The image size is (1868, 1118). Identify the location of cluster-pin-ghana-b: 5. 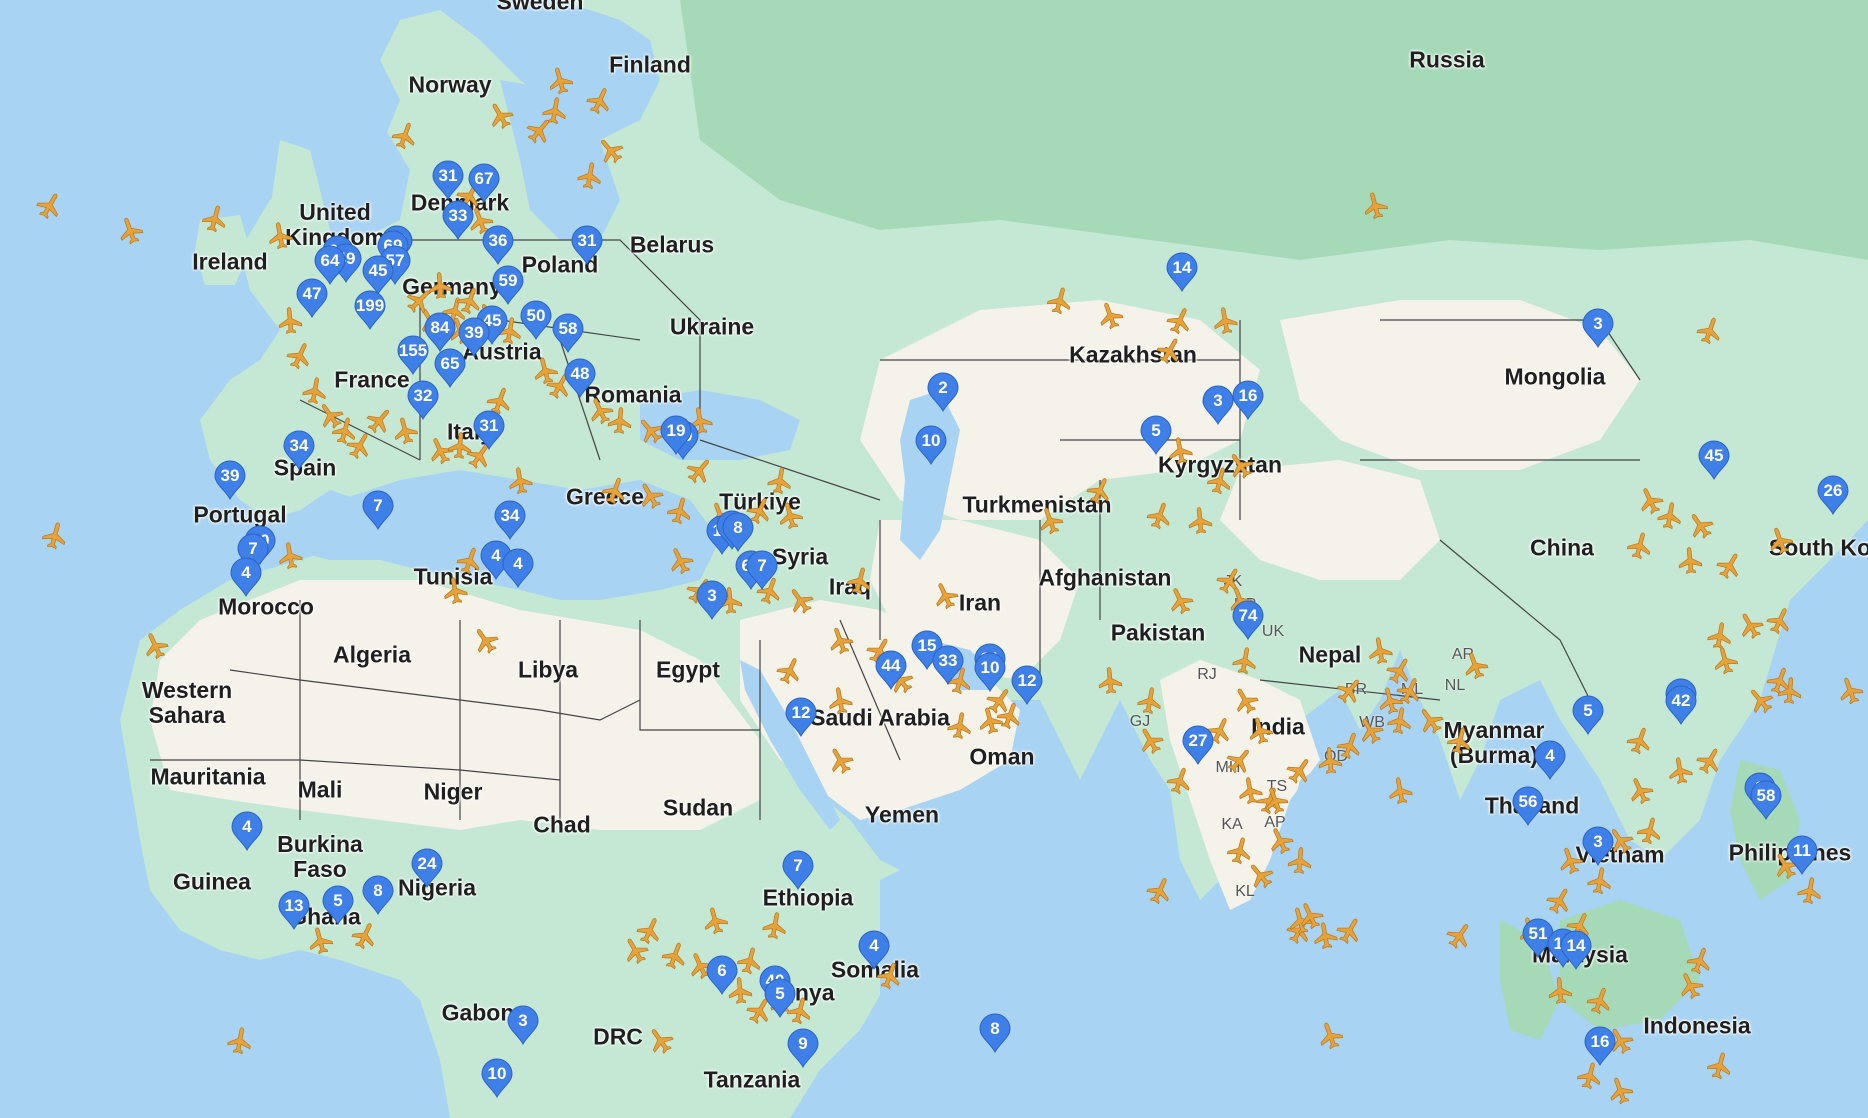
(338, 905).